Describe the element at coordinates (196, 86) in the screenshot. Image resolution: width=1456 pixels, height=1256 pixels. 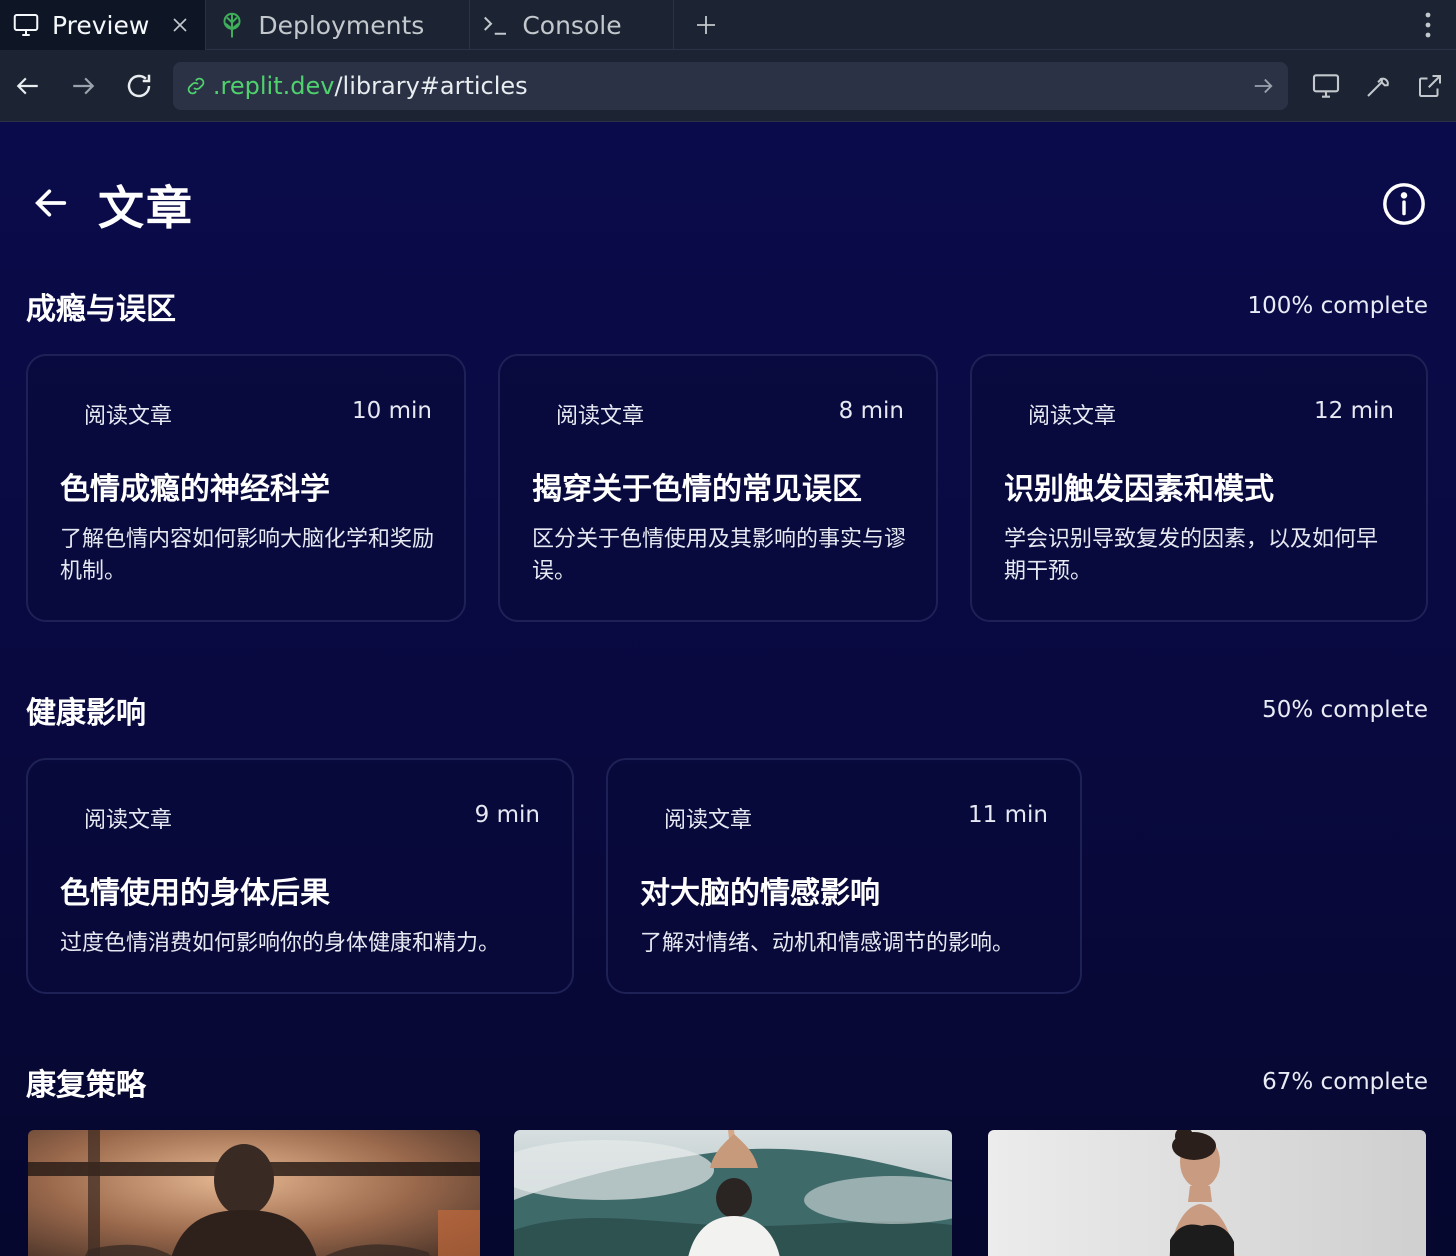
I see `link-icon` at that location.